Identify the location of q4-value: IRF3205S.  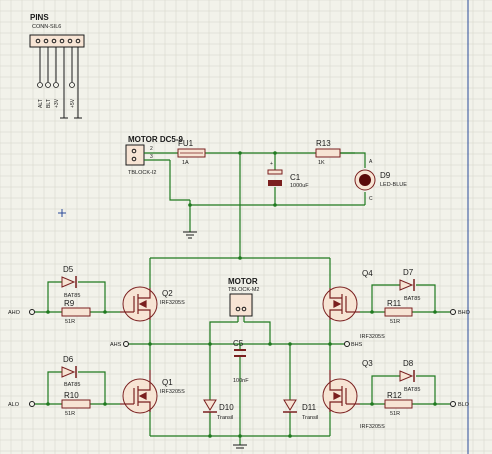
(372, 337).